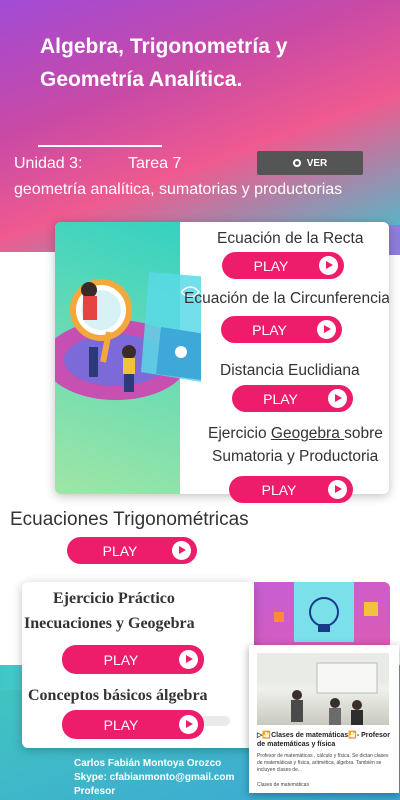 The height and width of the screenshot is (800, 400). I want to click on sumatoria-title: Sumatoria y Productoria, so click(295, 456).